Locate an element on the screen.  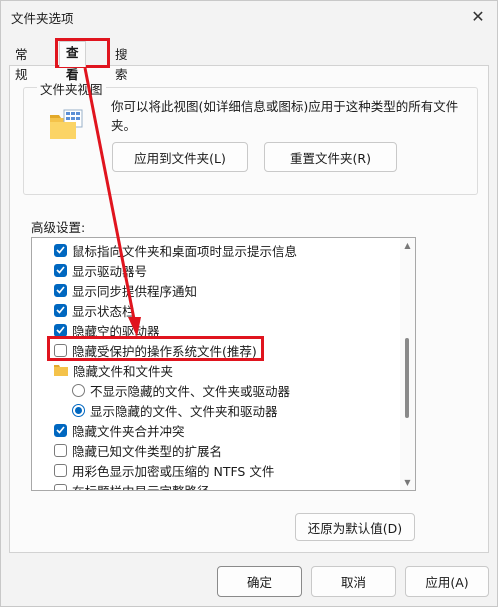
list-item-full-path-title: 在标题栏中显示完整路径 is located at coordinates (234, 485).